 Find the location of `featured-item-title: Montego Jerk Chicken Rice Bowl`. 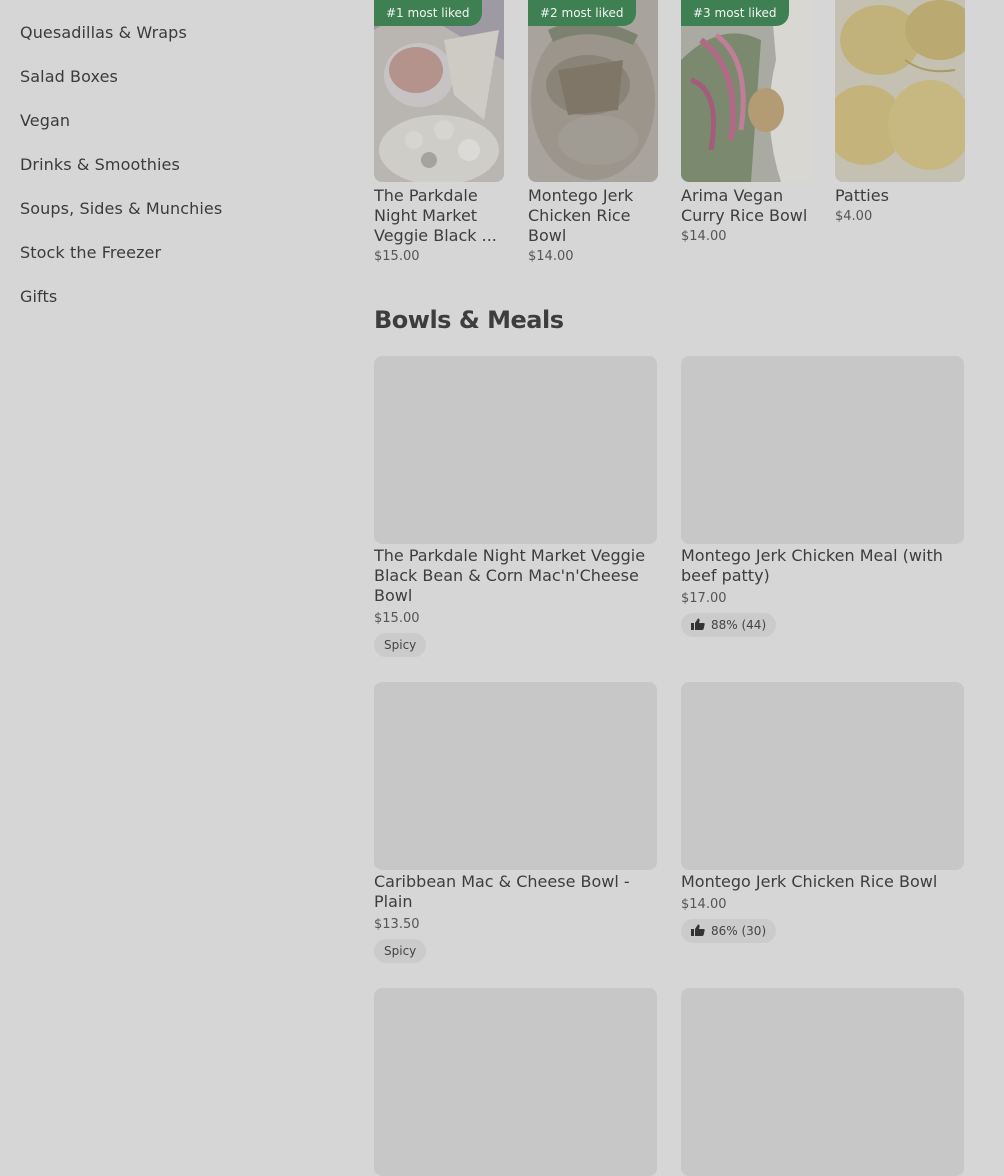

featured-item-title: Montego Jerk Chicken Rice Bowl is located at coordinates (581, 215).